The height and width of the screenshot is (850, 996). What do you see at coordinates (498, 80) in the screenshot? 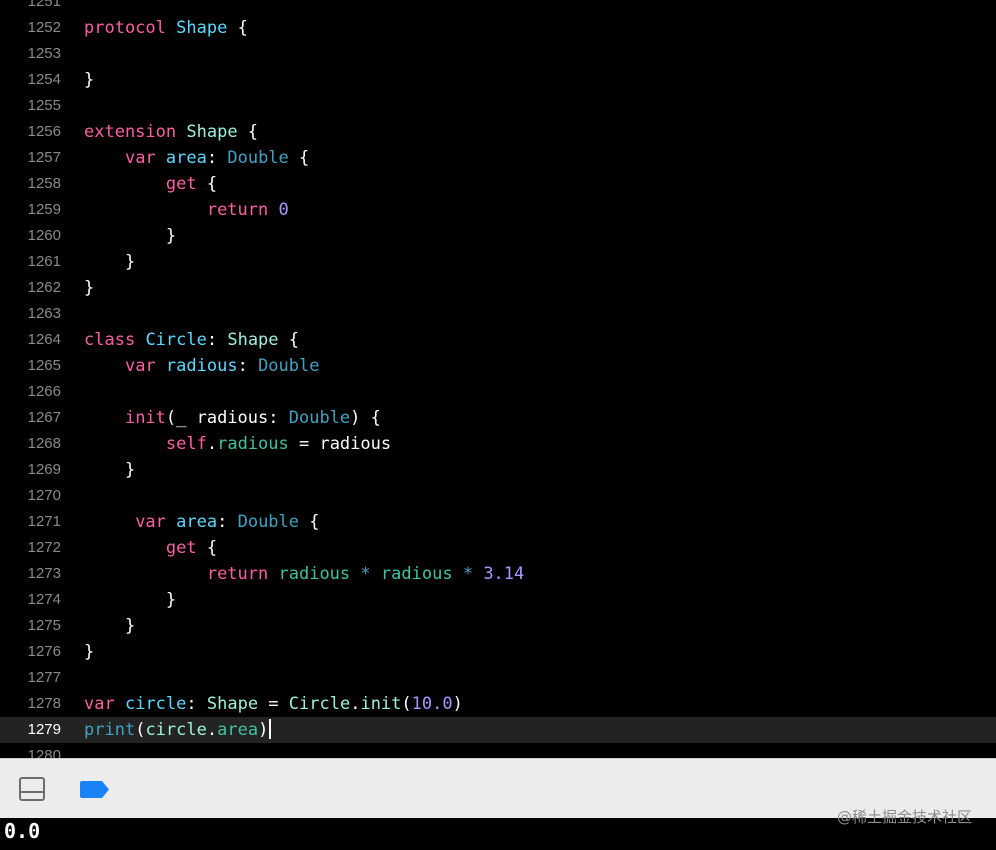
I see `code-line: 1254}` at bounding box center [498, 80].